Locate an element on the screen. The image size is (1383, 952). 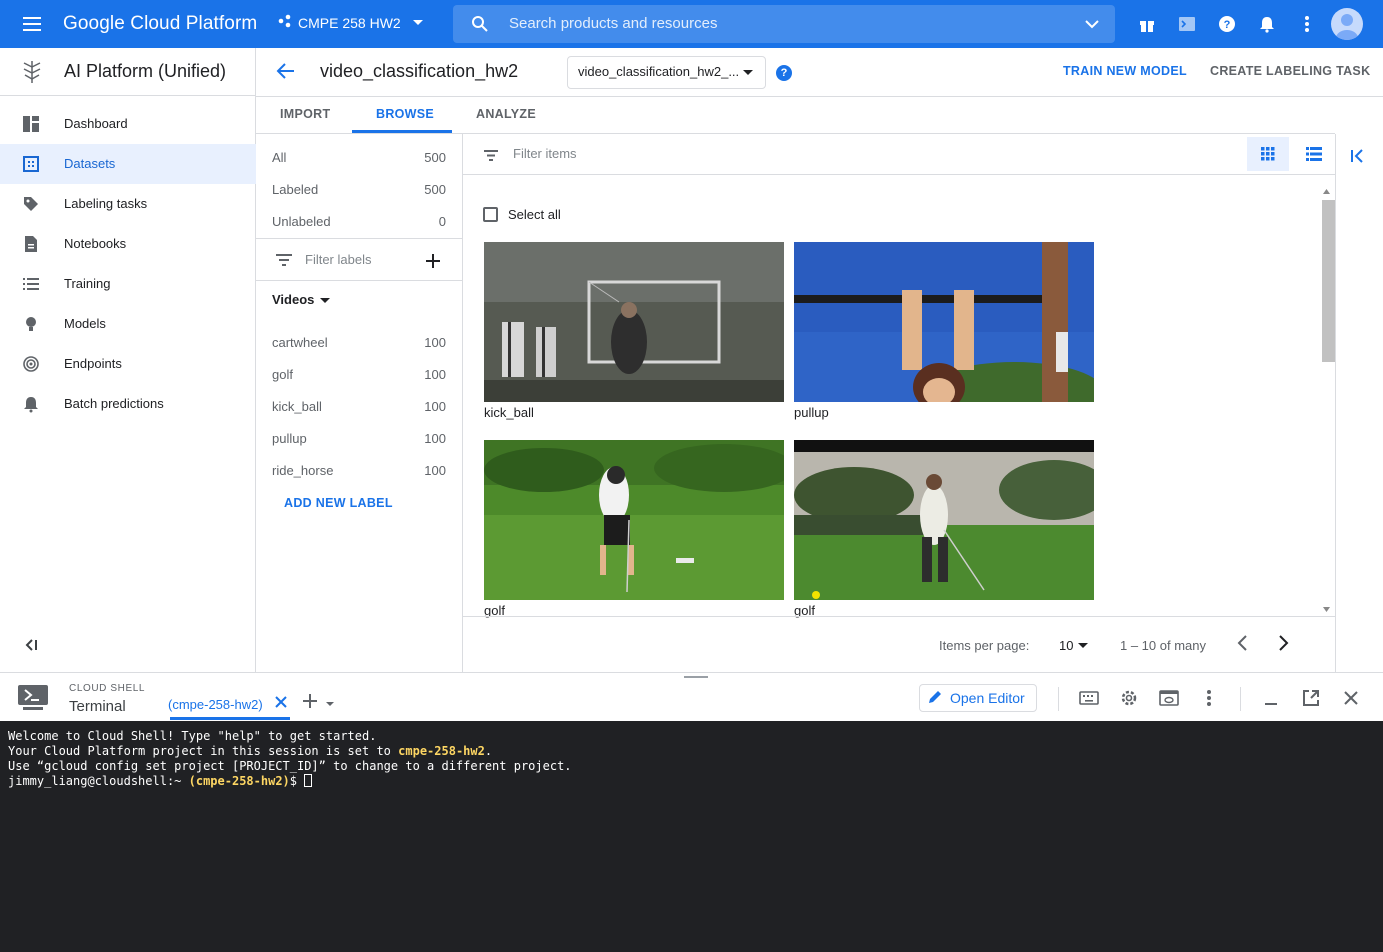
resize-handle is located at coordinates (696, 677).